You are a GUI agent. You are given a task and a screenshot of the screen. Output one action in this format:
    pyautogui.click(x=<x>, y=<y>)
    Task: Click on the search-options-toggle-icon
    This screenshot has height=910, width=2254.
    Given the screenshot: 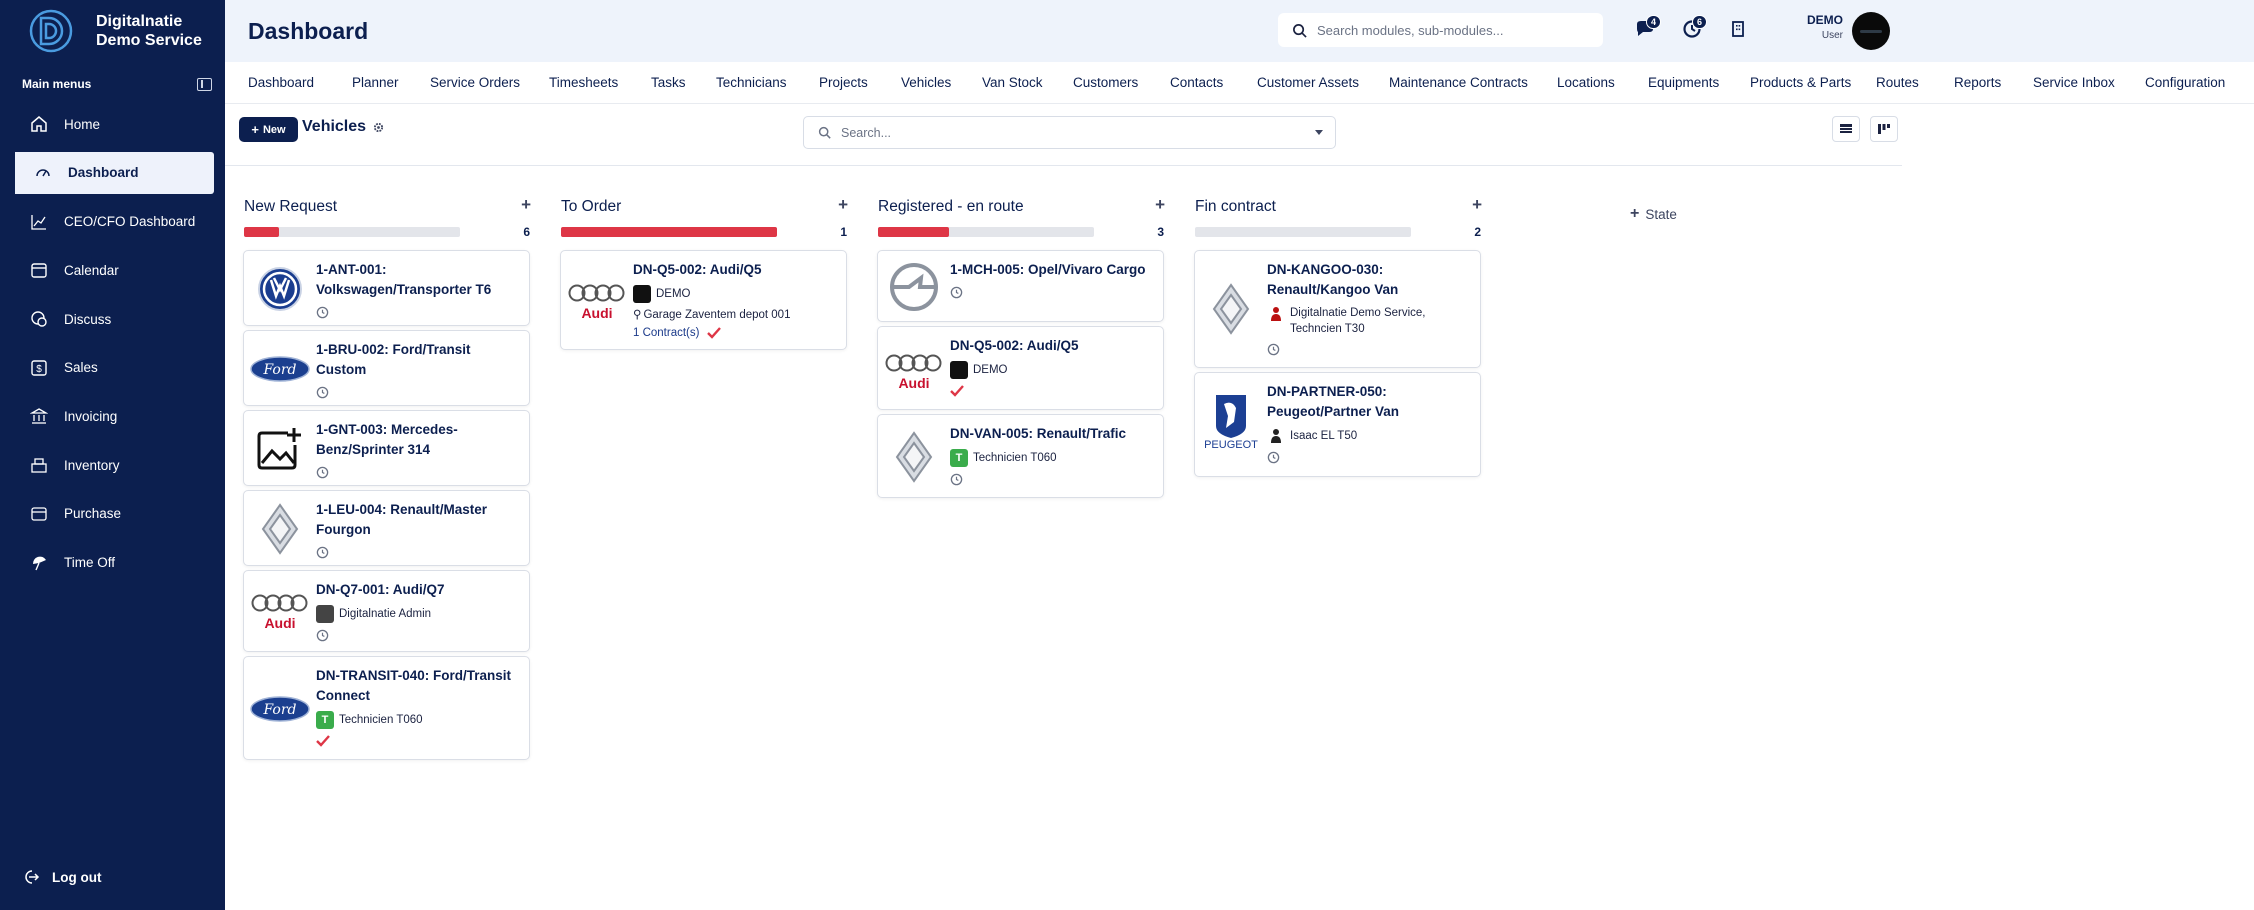 What is the action you would take?
    pyautogui.click(x=1319, y=132)
    